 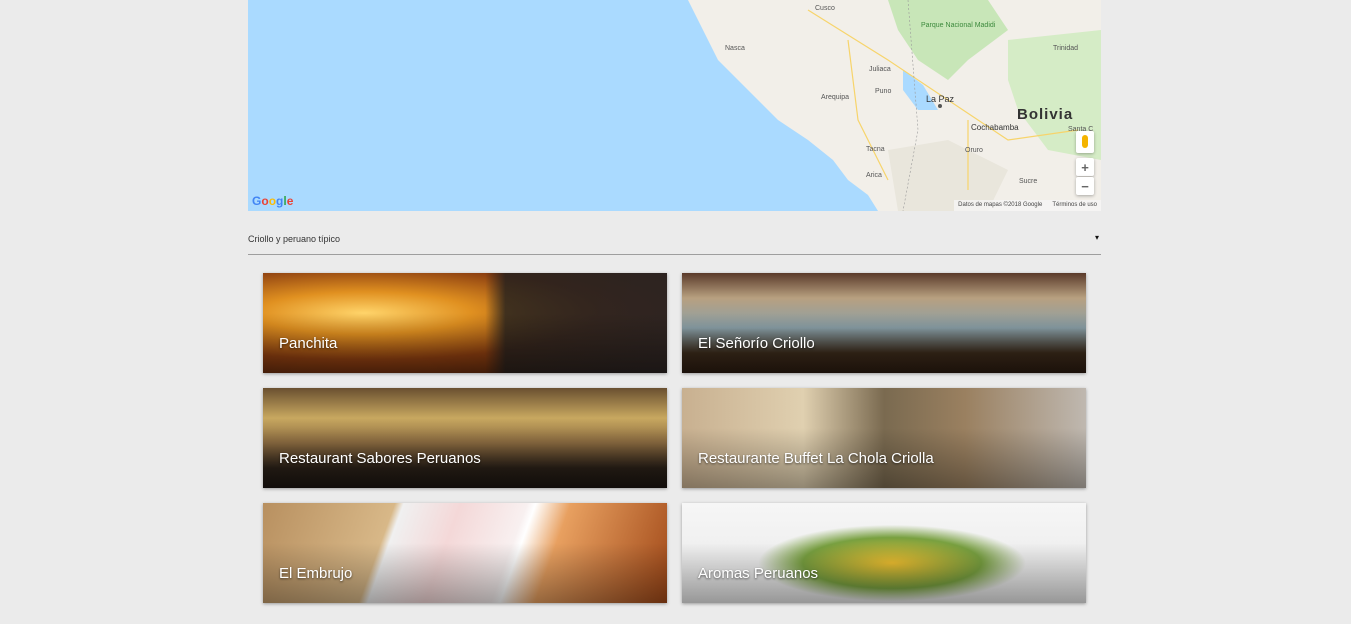 I want to click on map-label-lapaz: La Paz, so click(x=940, y=99).